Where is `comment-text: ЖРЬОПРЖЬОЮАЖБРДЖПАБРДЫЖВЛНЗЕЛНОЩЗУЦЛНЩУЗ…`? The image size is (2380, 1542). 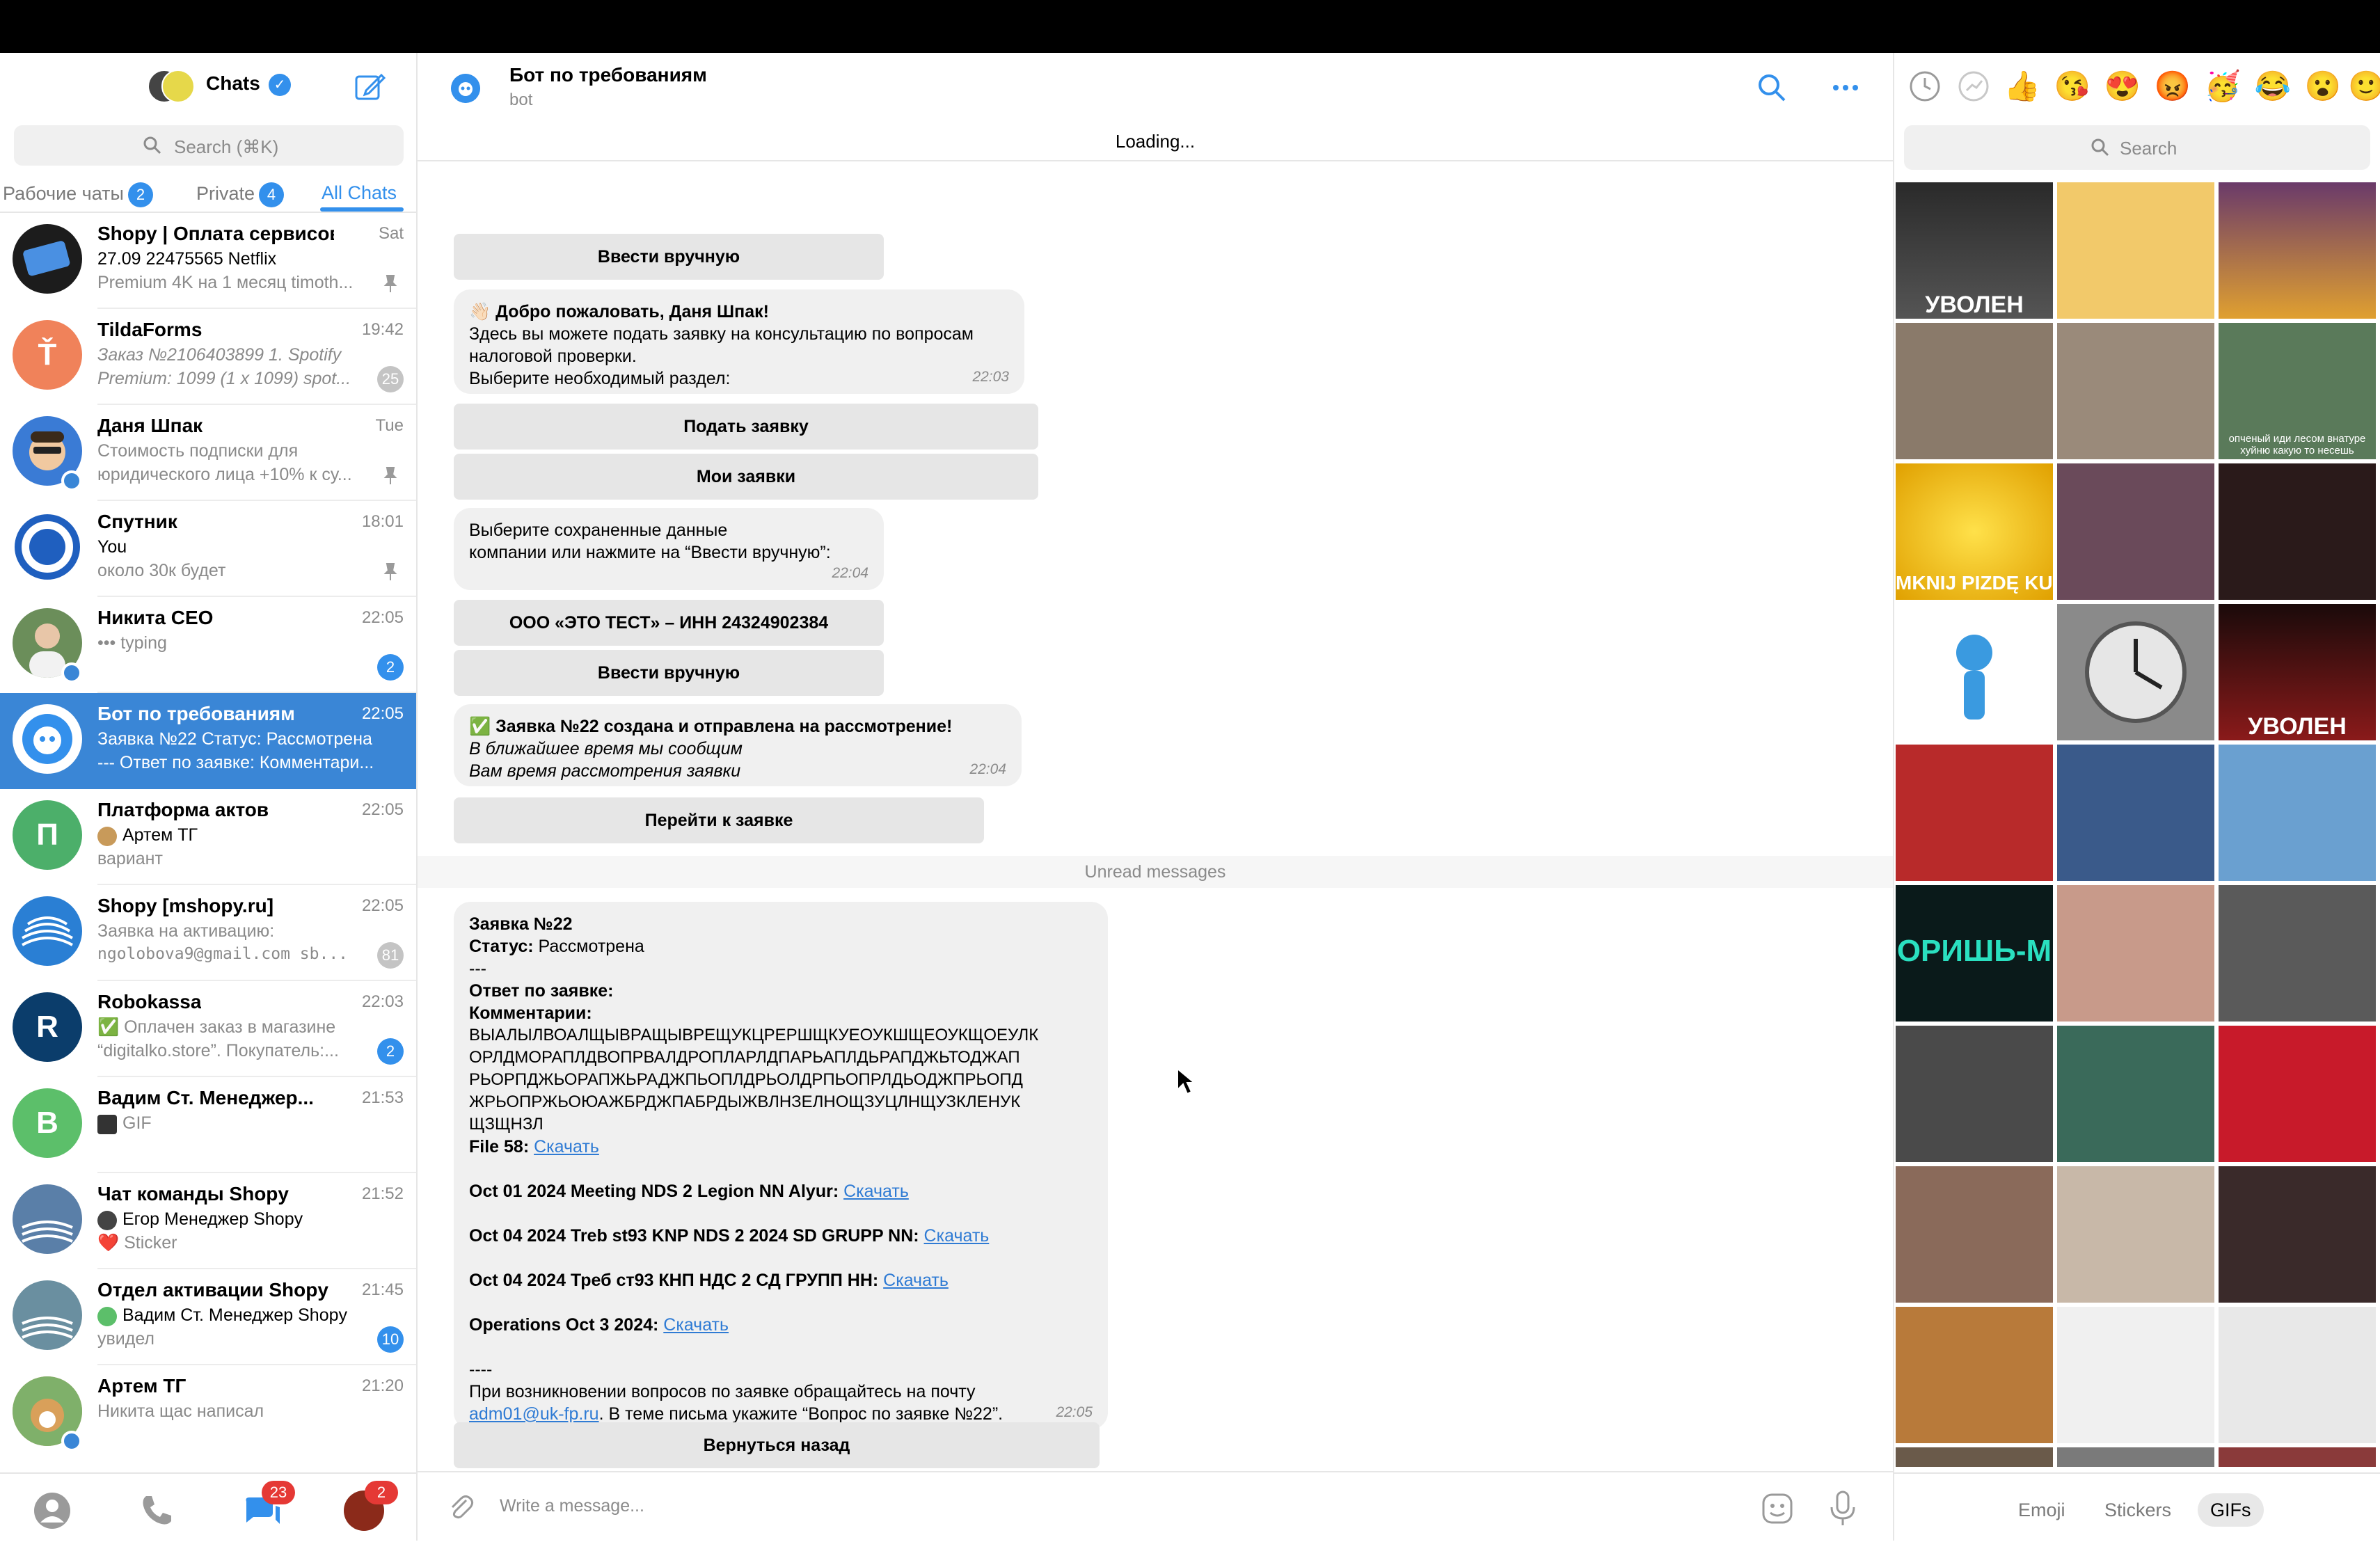
comment-text: ЖРЬОПРЖЬОЮАЖБРДЖПАБРДЫЖВЛНЗЕЛНОЩЗУЦЛНЩУЗ… is located at coordinates (745, 1101).